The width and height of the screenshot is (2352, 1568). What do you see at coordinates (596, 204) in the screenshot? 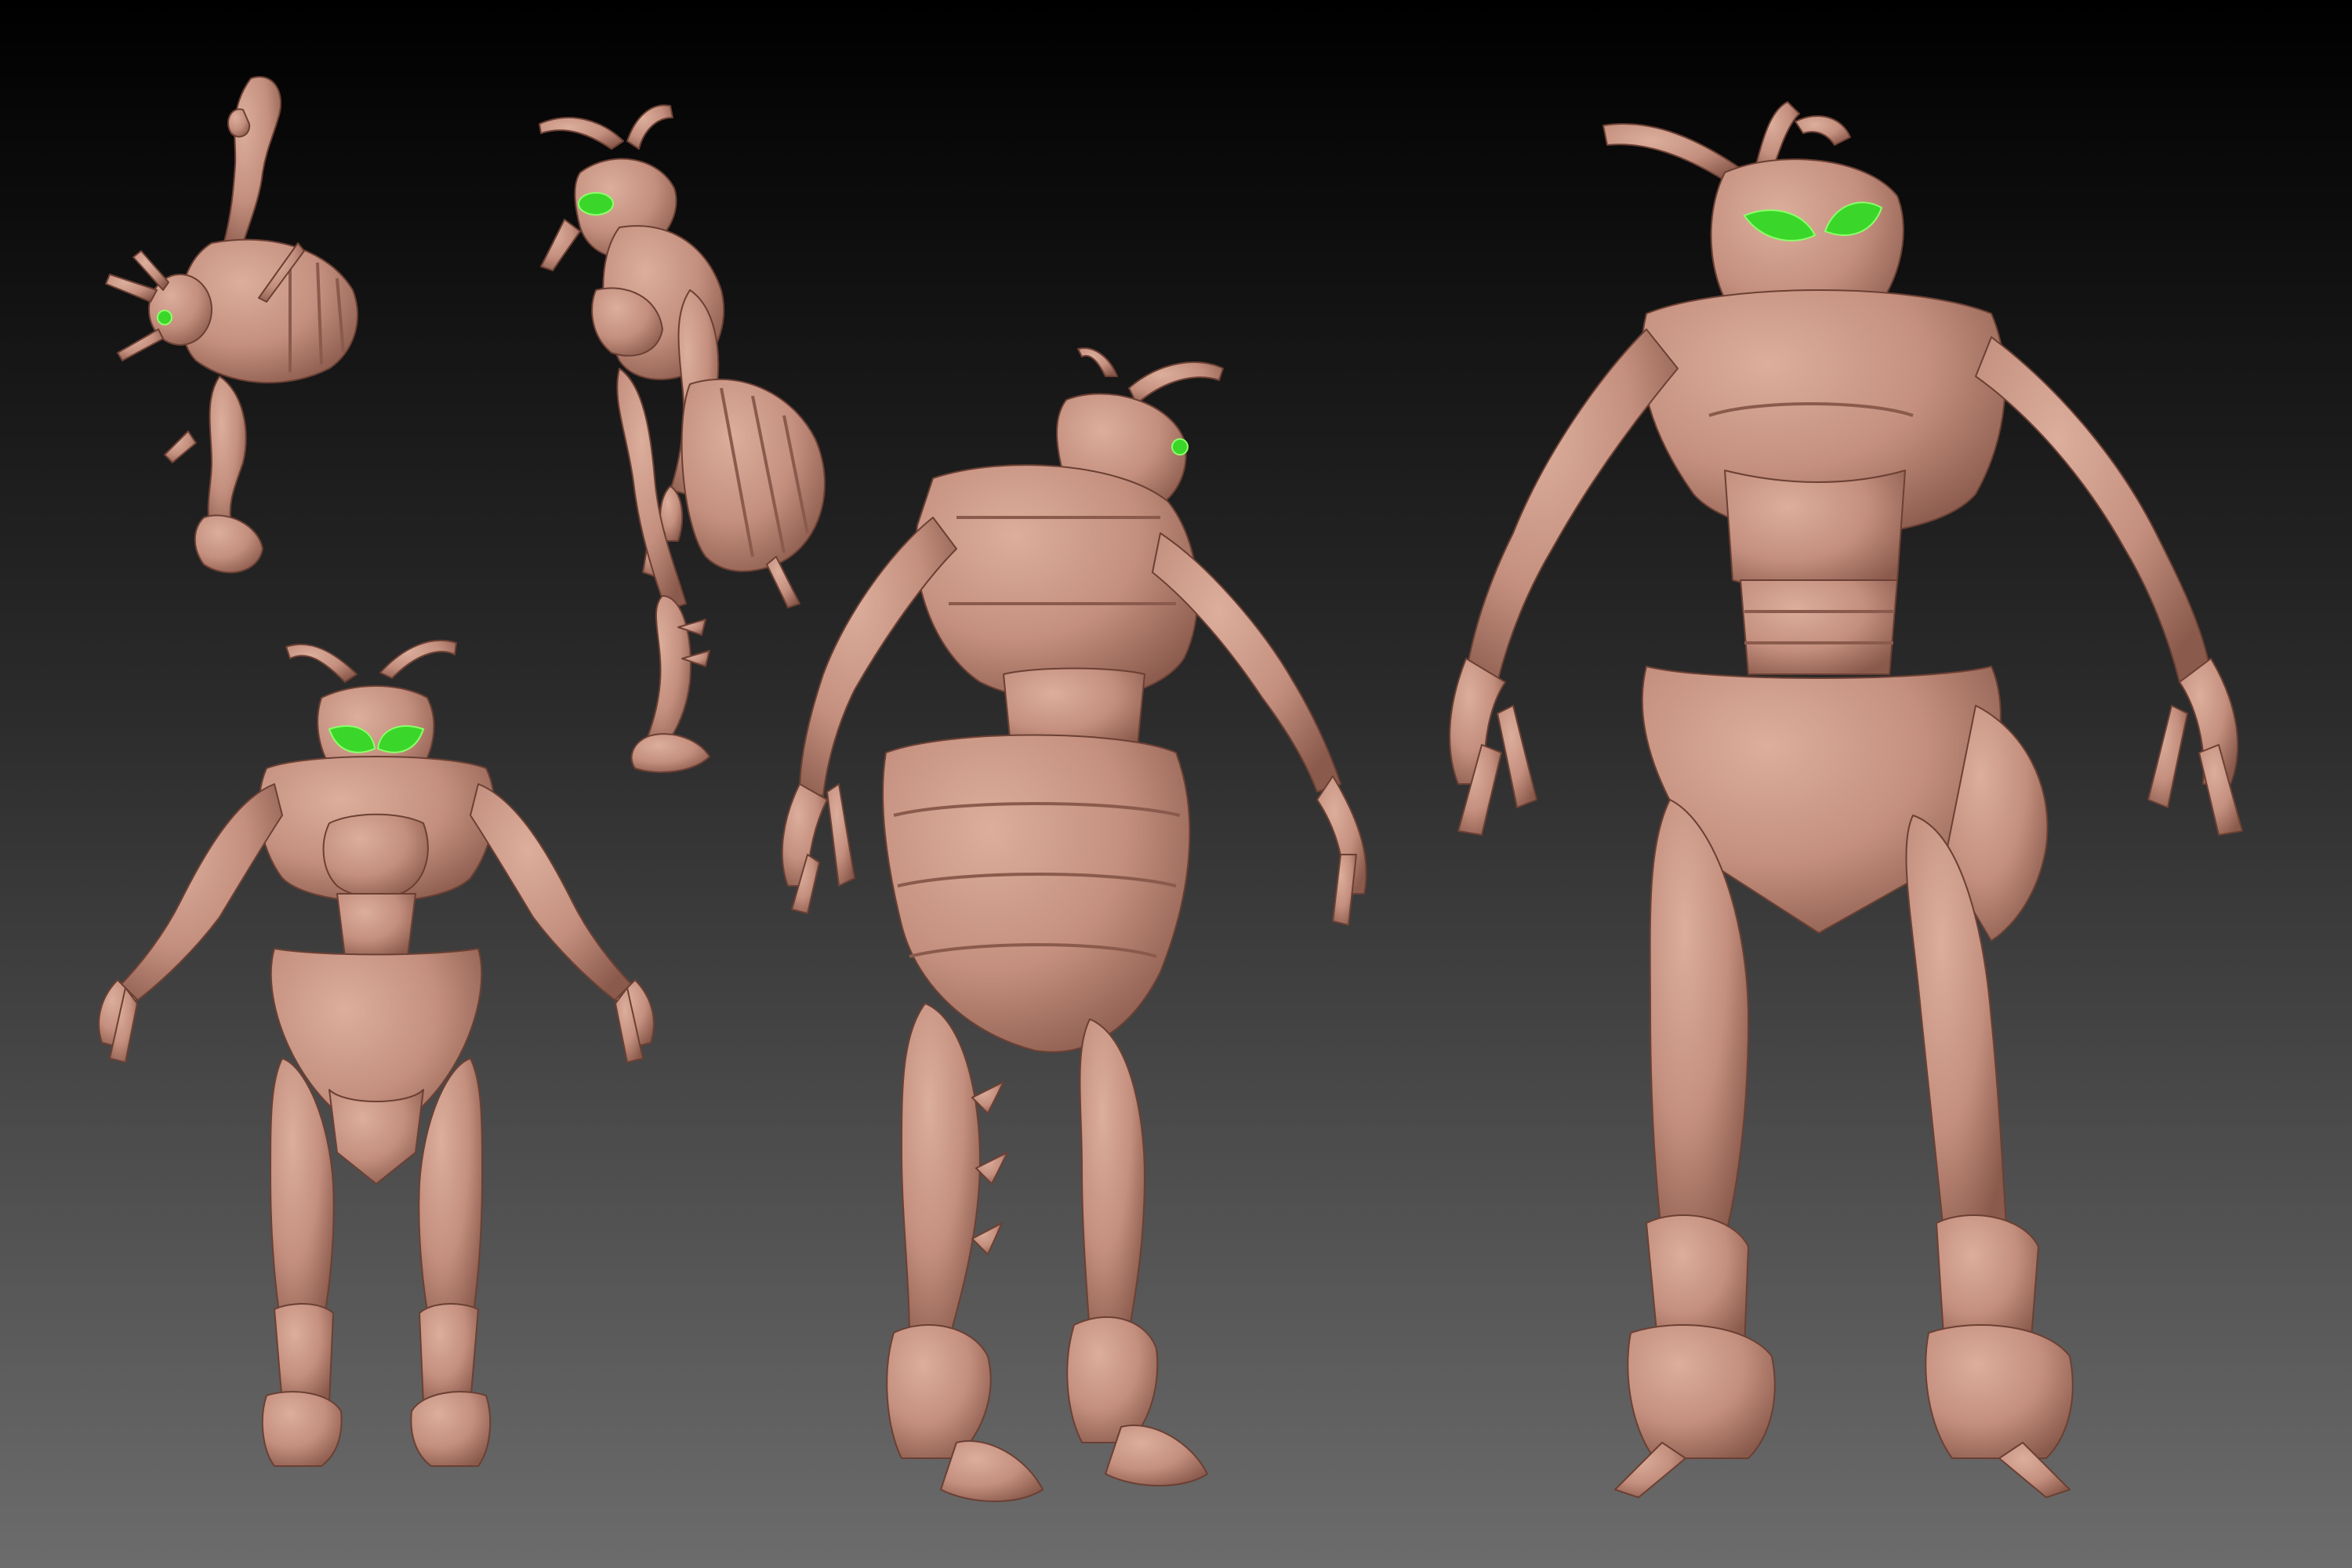
I see `side-view-eye` at bounding box center [596, 204].